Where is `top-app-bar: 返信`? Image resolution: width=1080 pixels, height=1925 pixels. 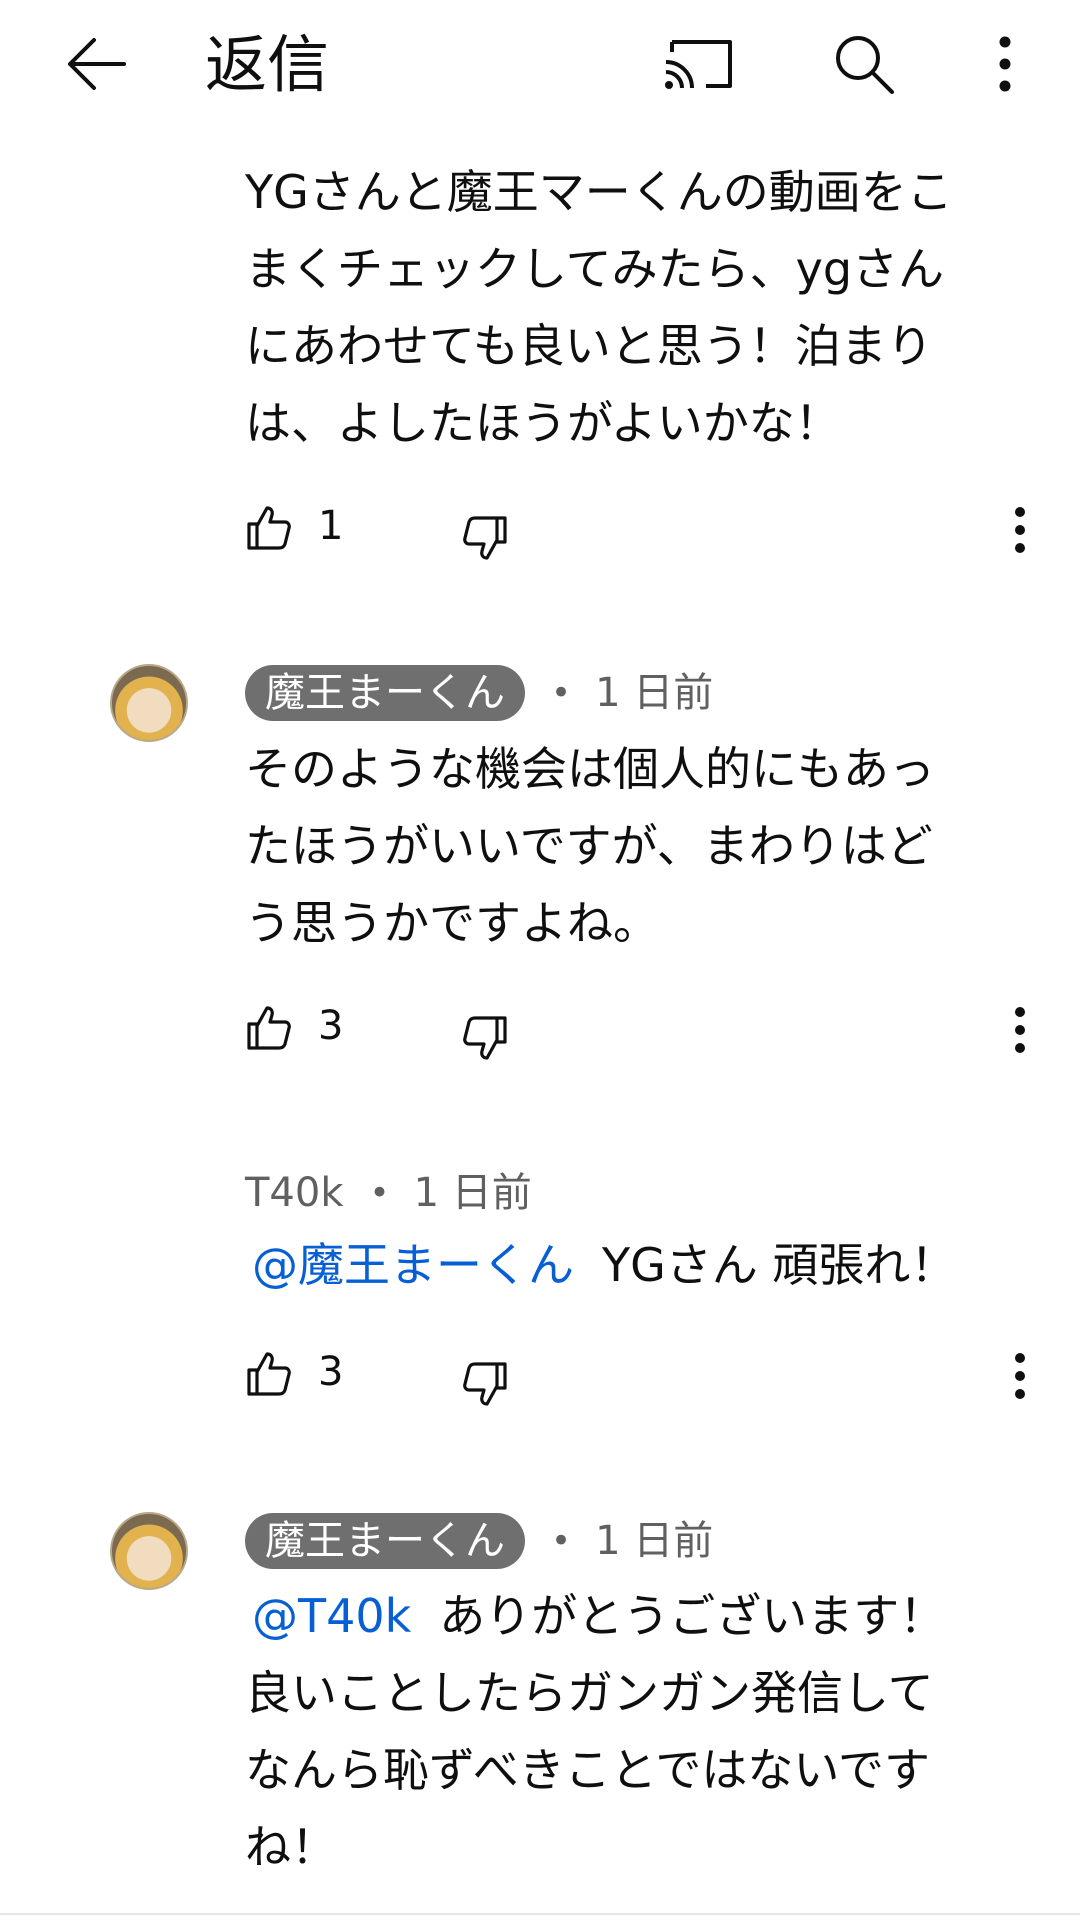 top-app-bar: 返信 is located at coordinates (540, 65).